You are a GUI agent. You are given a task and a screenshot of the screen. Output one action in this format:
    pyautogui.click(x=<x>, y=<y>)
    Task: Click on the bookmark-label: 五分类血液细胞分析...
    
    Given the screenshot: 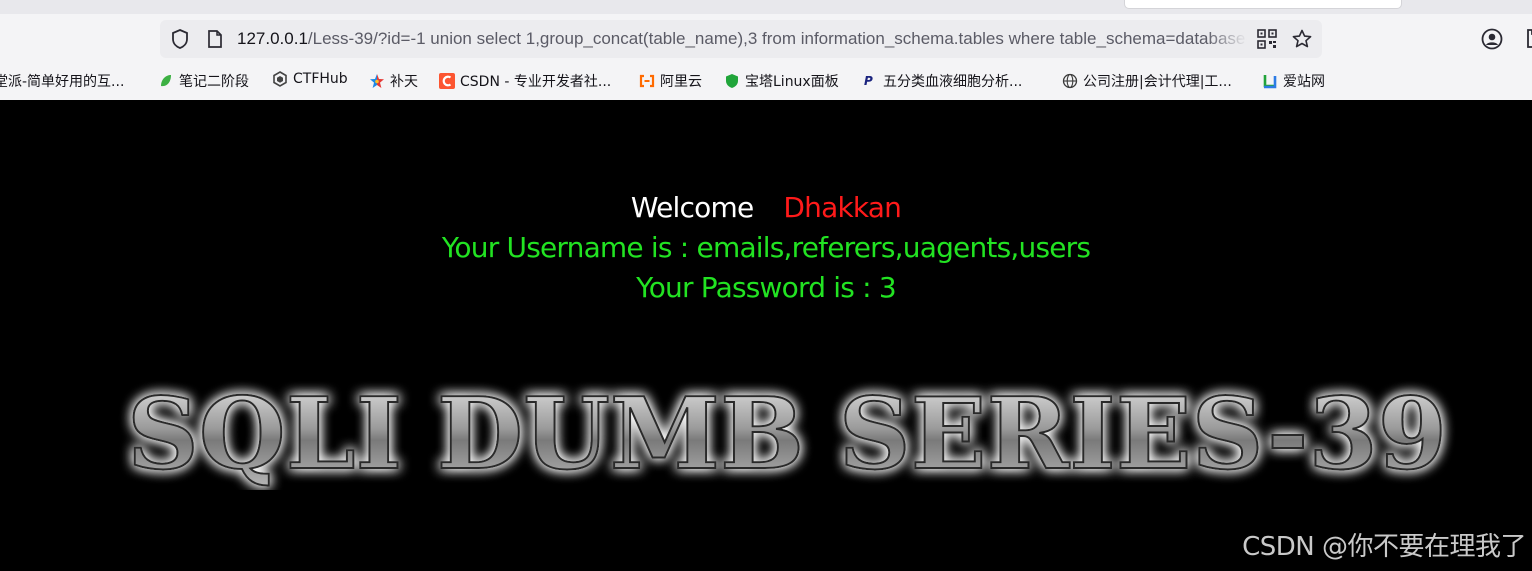 What is the action you would take?
    pyautogui.click(x=953, y=82)
    